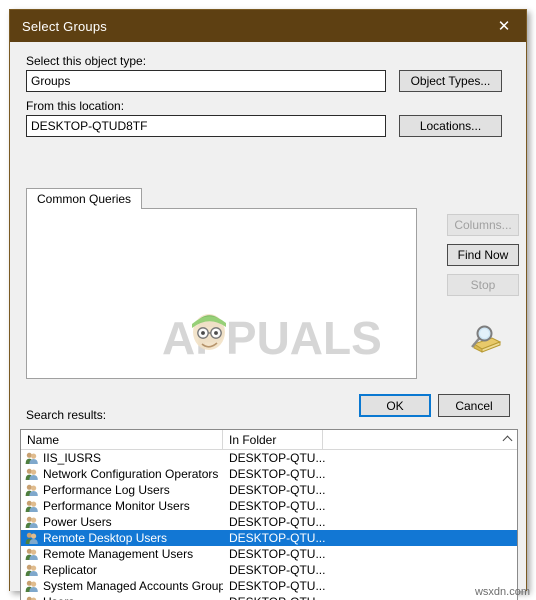  Describe the element at coordinates (86, 61) in the screenshot. I see `object-type-label: Select this object type:` at that location.